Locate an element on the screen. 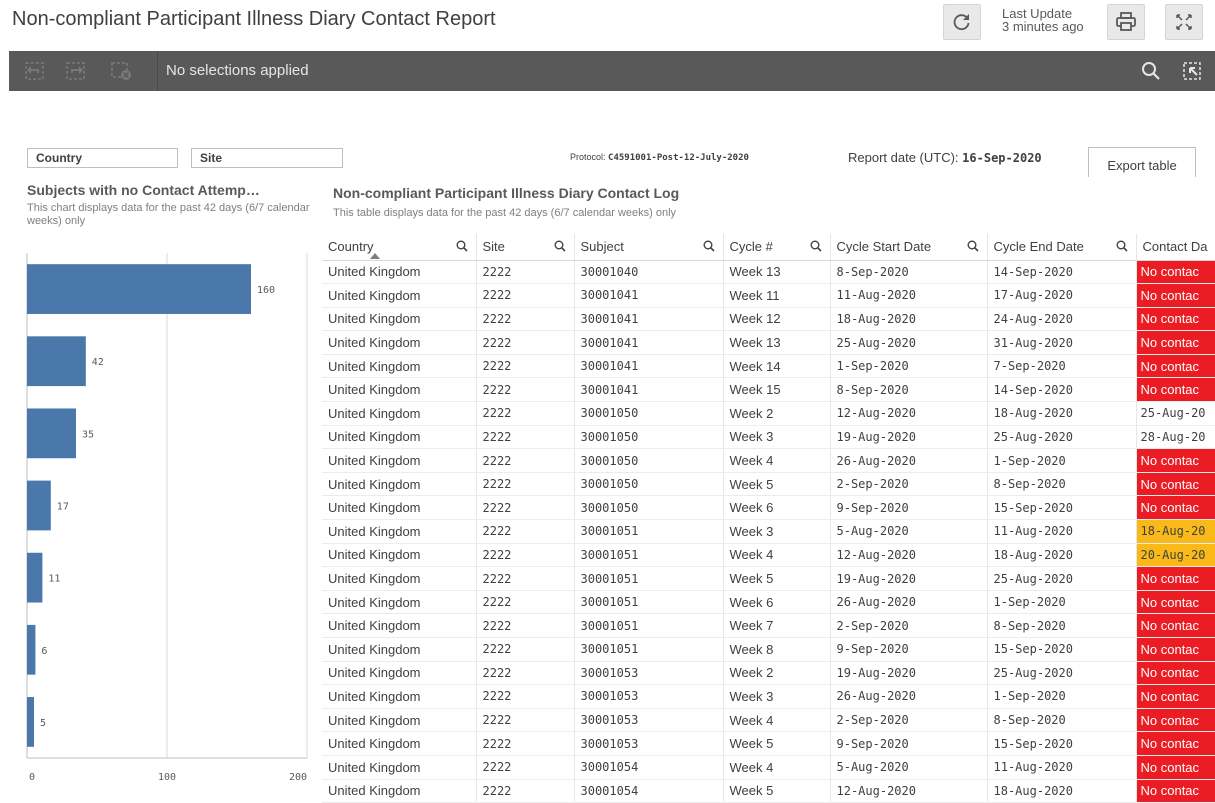 Image resolution: width=1215 pixels, height=803 pixels. column-header: Site is located at coordinates (525, 247).